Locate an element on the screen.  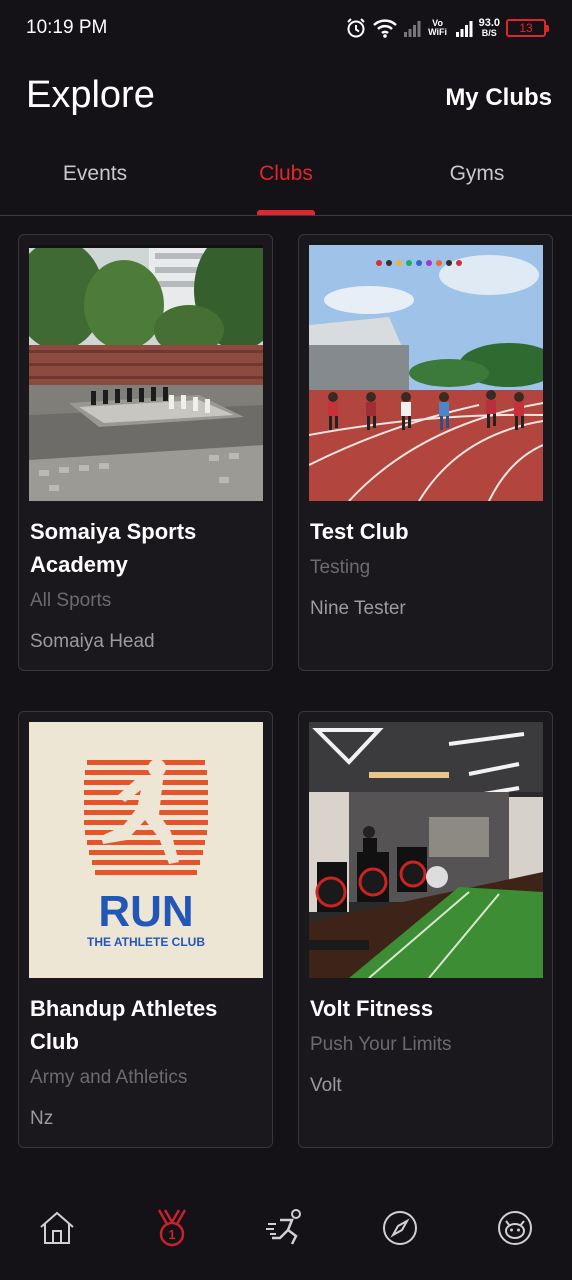
club-owner: Nz is located at coordinates (42, 1118).